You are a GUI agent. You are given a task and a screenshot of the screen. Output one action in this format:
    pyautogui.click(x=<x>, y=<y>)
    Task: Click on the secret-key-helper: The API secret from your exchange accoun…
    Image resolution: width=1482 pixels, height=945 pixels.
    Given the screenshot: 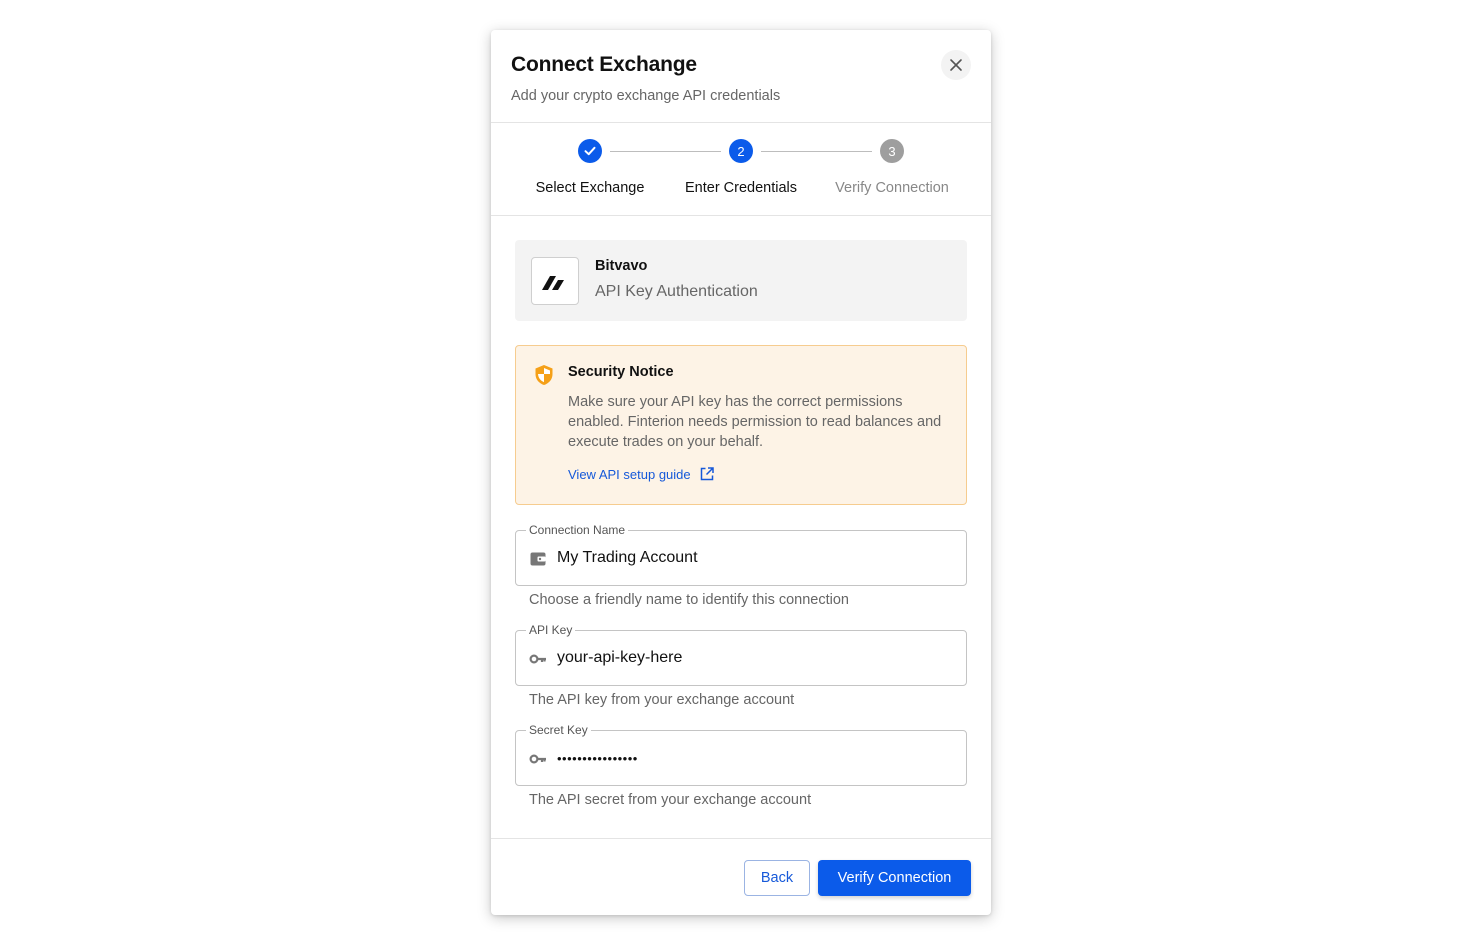 What is the action you would take?
    pyautogui.click(x=670, y=800)
    